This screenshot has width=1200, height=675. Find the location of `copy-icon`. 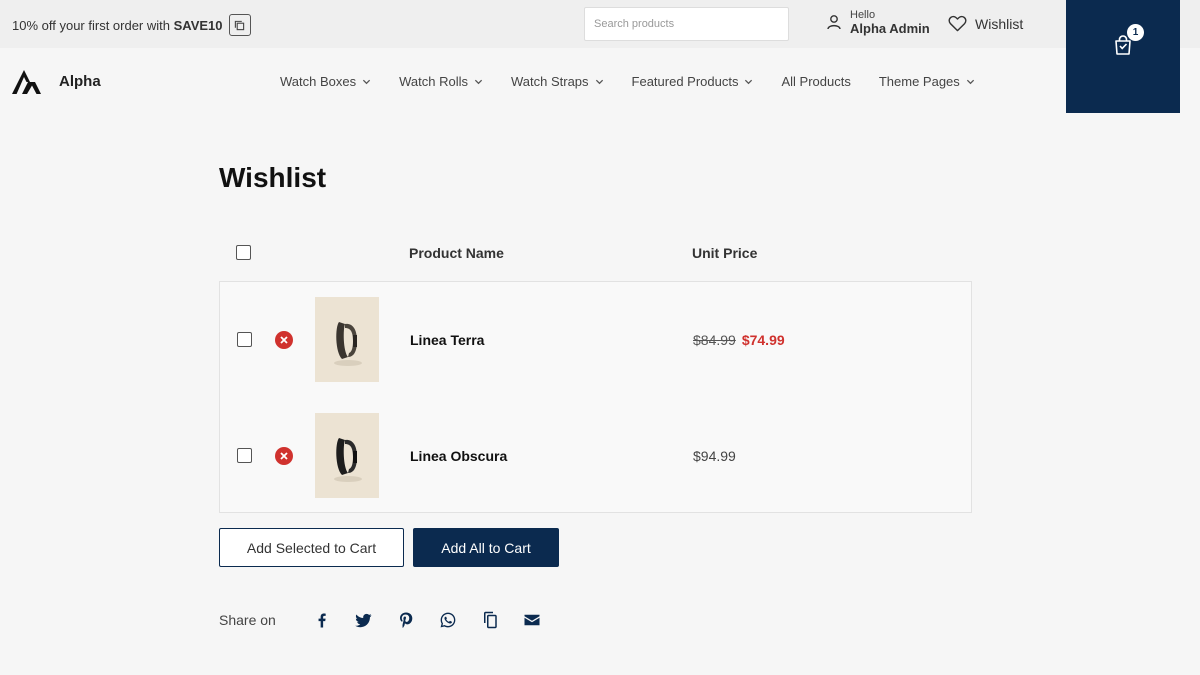

copy-icon is located at coordinates (239, 25).